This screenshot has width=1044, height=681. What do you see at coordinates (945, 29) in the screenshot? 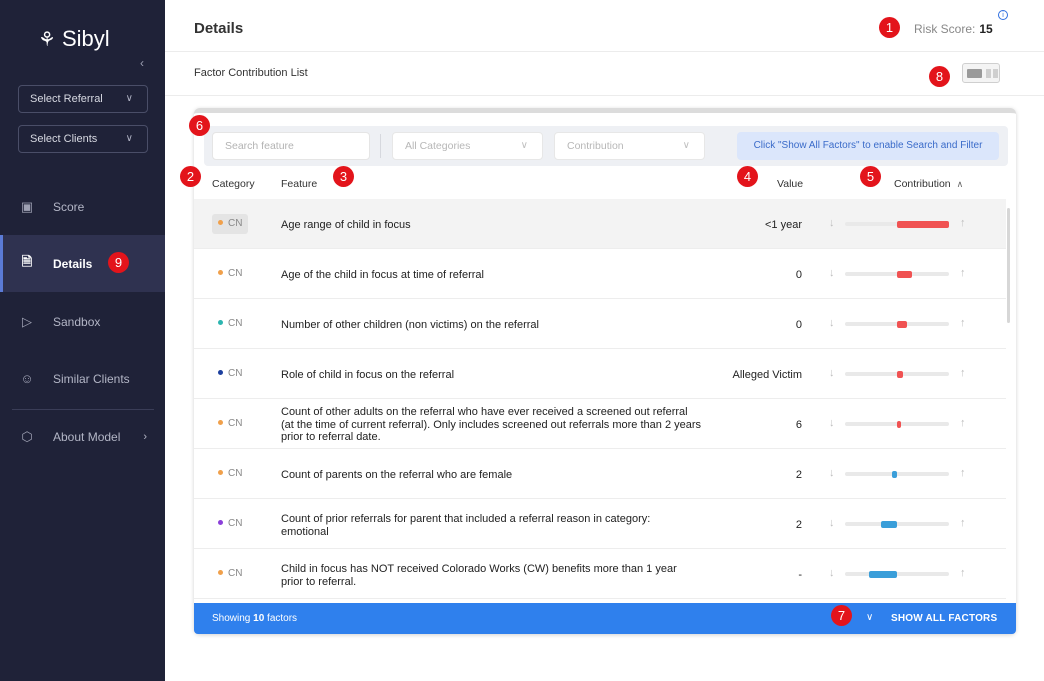
I see `risk-score-label: Risk Score:` at bounding box center [945, 29].